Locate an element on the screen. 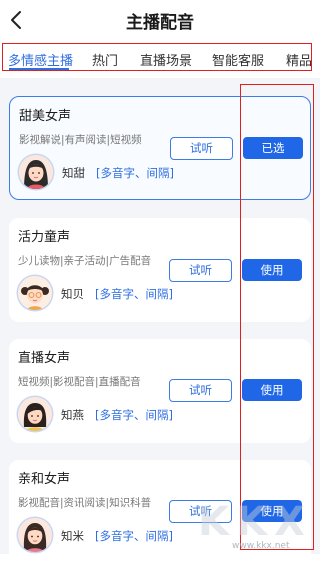  voice-nickname: 知贝 is located at coordinates (72, 294).